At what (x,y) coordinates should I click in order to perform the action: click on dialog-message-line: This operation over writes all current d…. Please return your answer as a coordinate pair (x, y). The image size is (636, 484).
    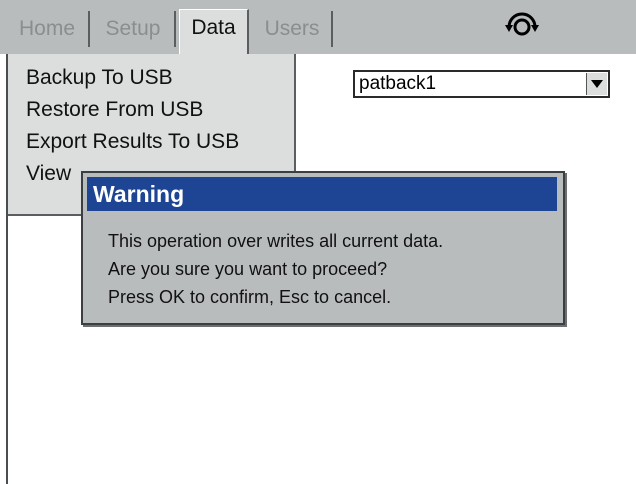
    Looking at the image, I should click on (276, 241).